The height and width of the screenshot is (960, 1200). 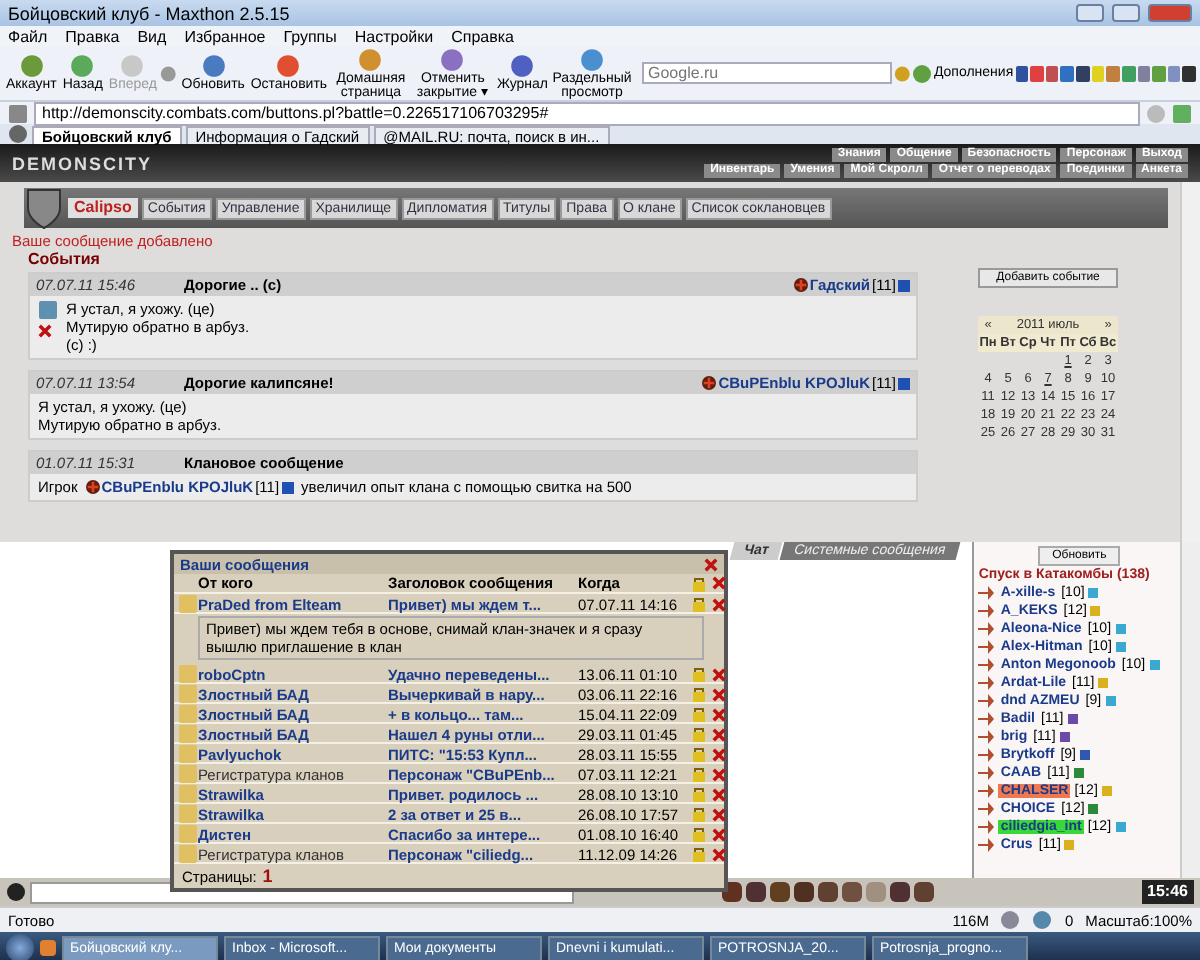 I want to click on clan-name: Calipso, so click(x=103, y=208).